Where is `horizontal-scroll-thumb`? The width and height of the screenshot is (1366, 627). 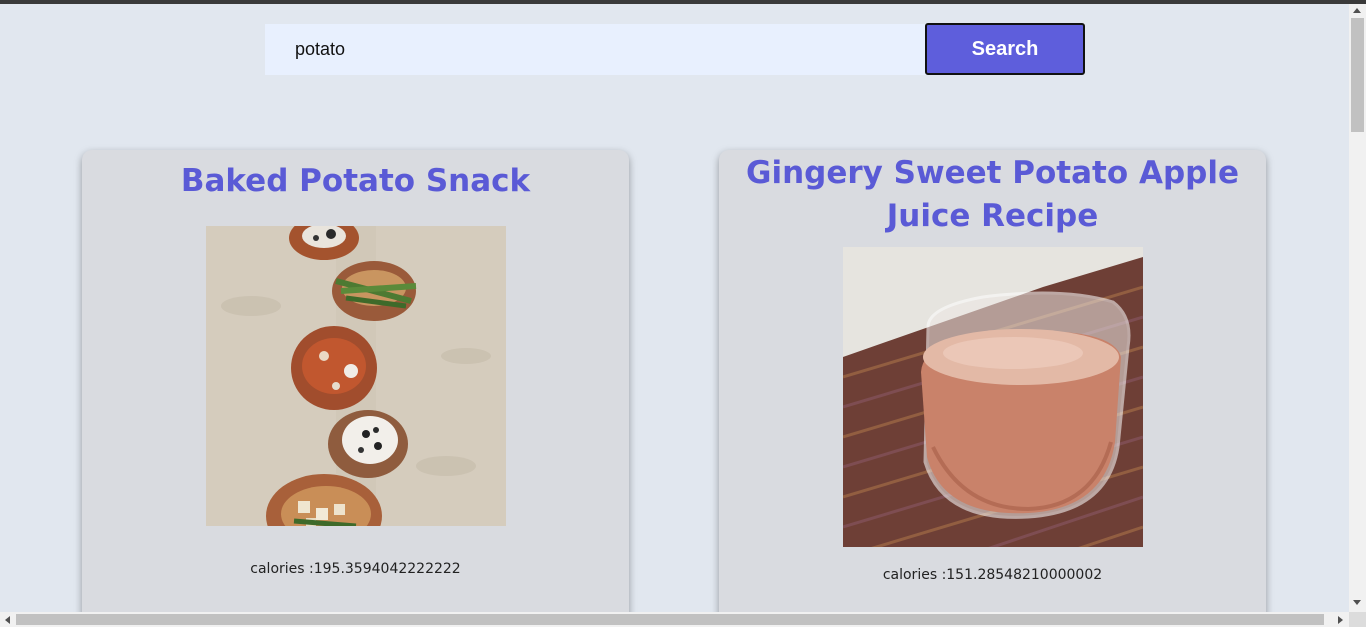 horizontal-scroll-thumb is located at coordinates (670, 619).